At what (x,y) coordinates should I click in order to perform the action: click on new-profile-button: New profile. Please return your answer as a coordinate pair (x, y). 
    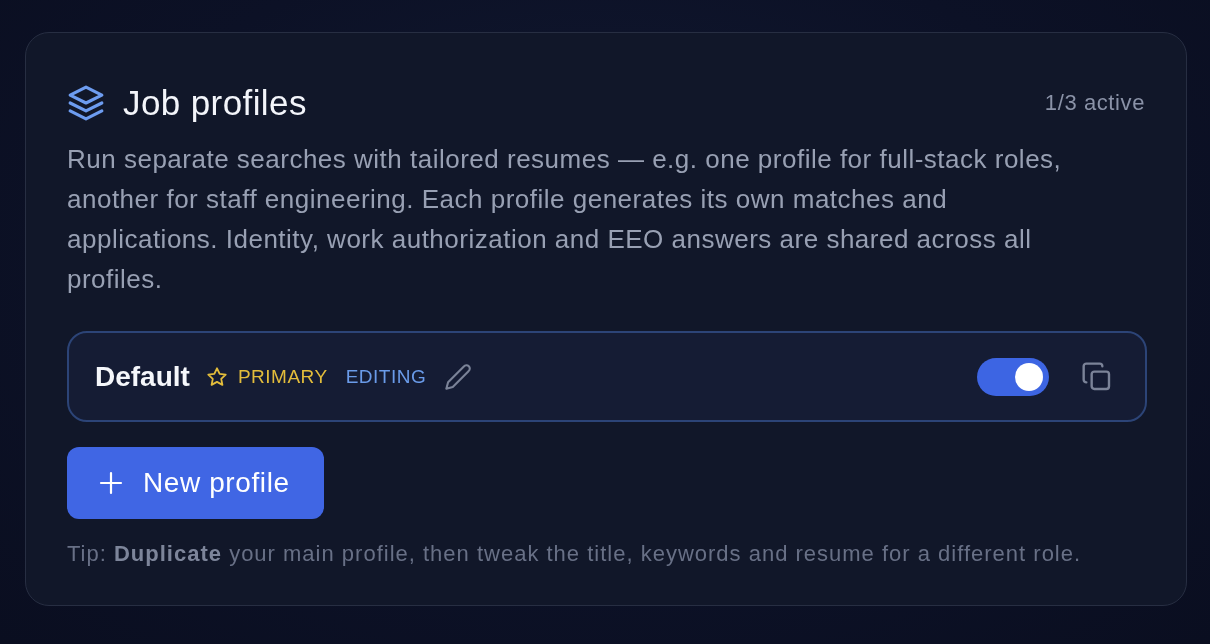
    Looking at the image, I should click on (195, 483).